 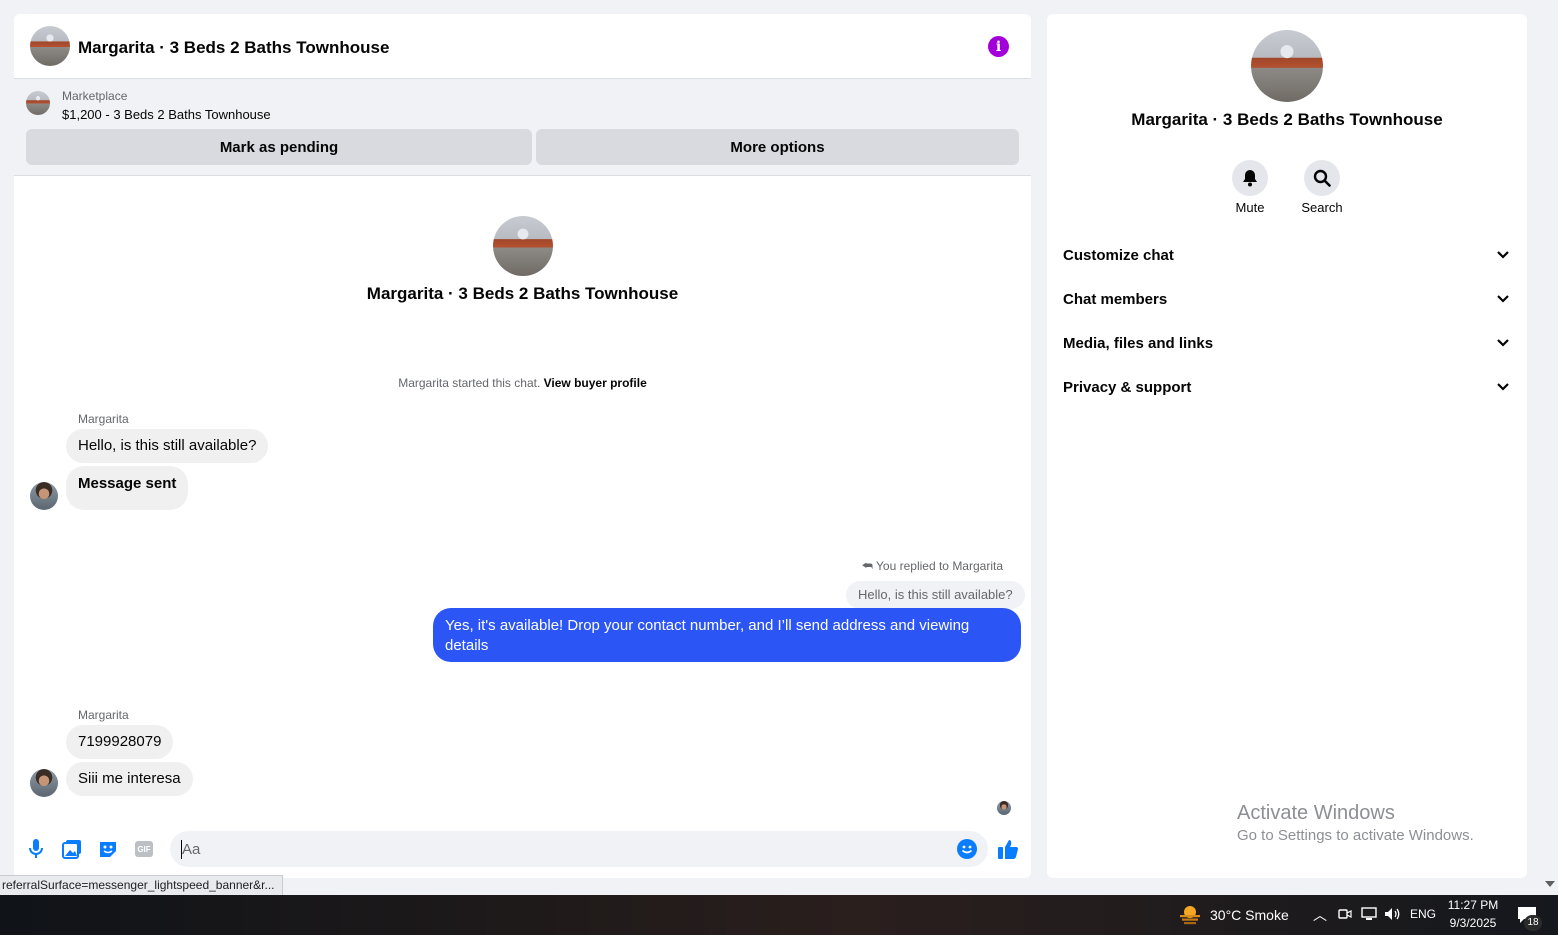 I want to click on weather-text: 30°C Smoke, so click(x=1249, y=915).